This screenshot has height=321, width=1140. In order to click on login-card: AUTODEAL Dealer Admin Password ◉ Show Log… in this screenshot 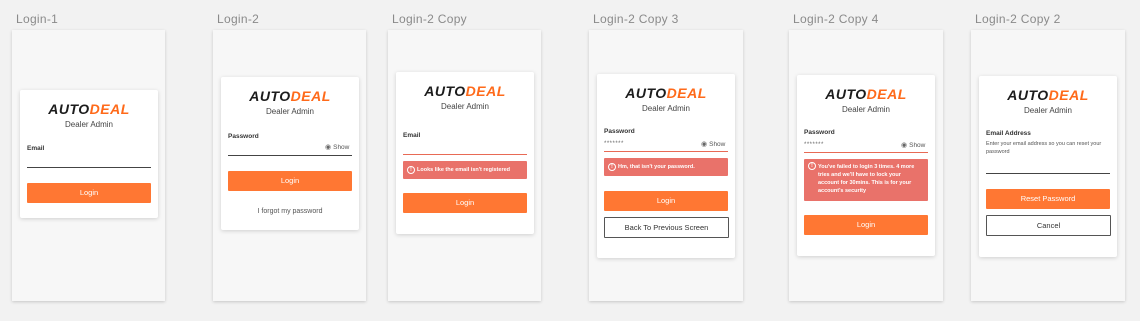, I will do `click(290, 153)`.